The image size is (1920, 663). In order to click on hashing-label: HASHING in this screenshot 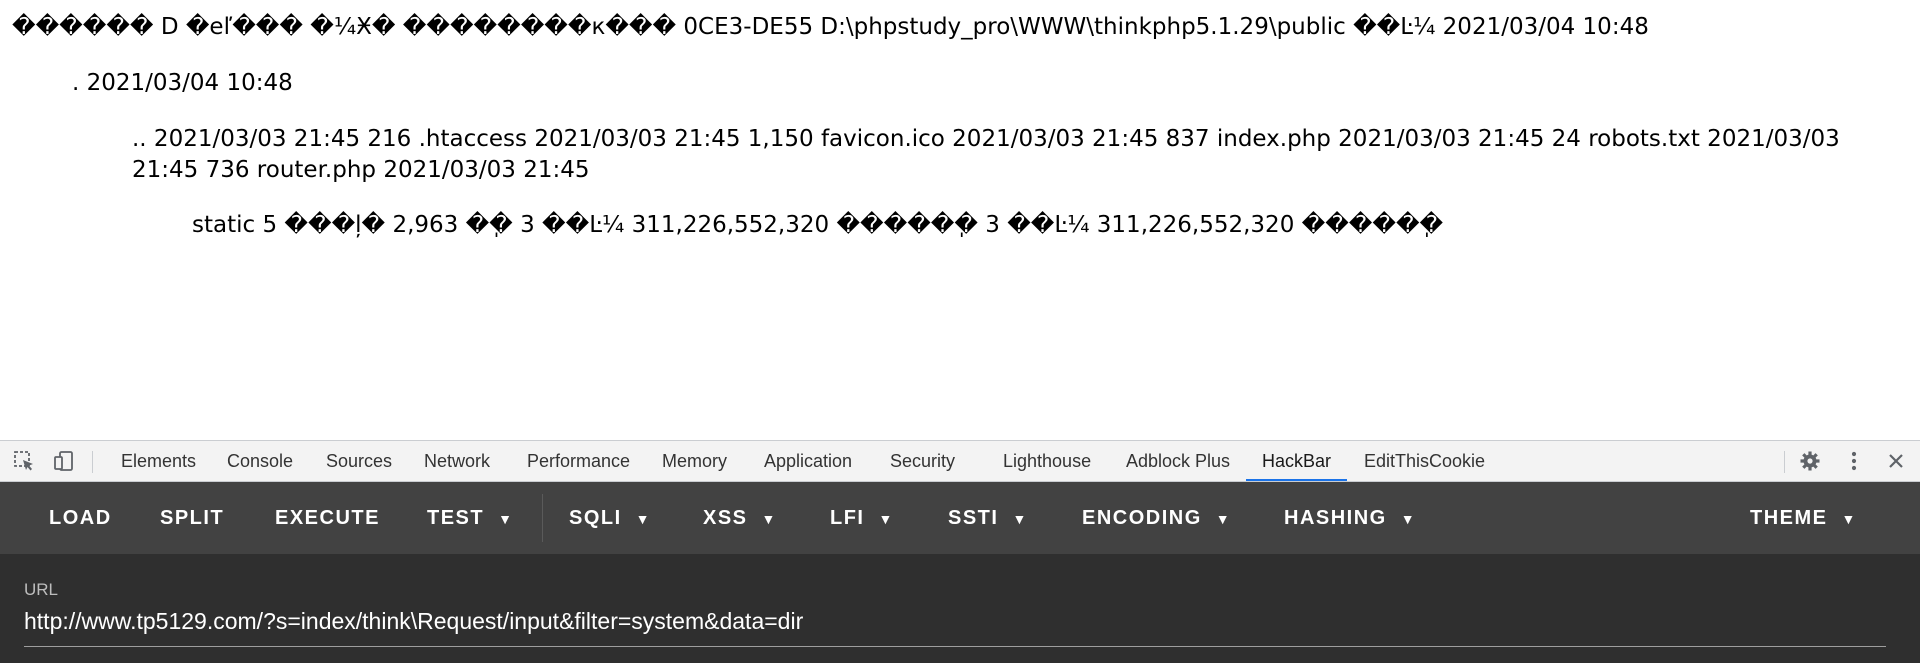, I will do `click(1335, 518)`.